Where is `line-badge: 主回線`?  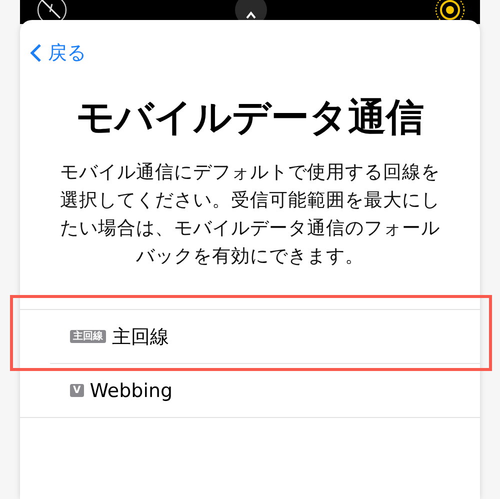
line-badge: 主回線 is located at coordinates (88, 336).